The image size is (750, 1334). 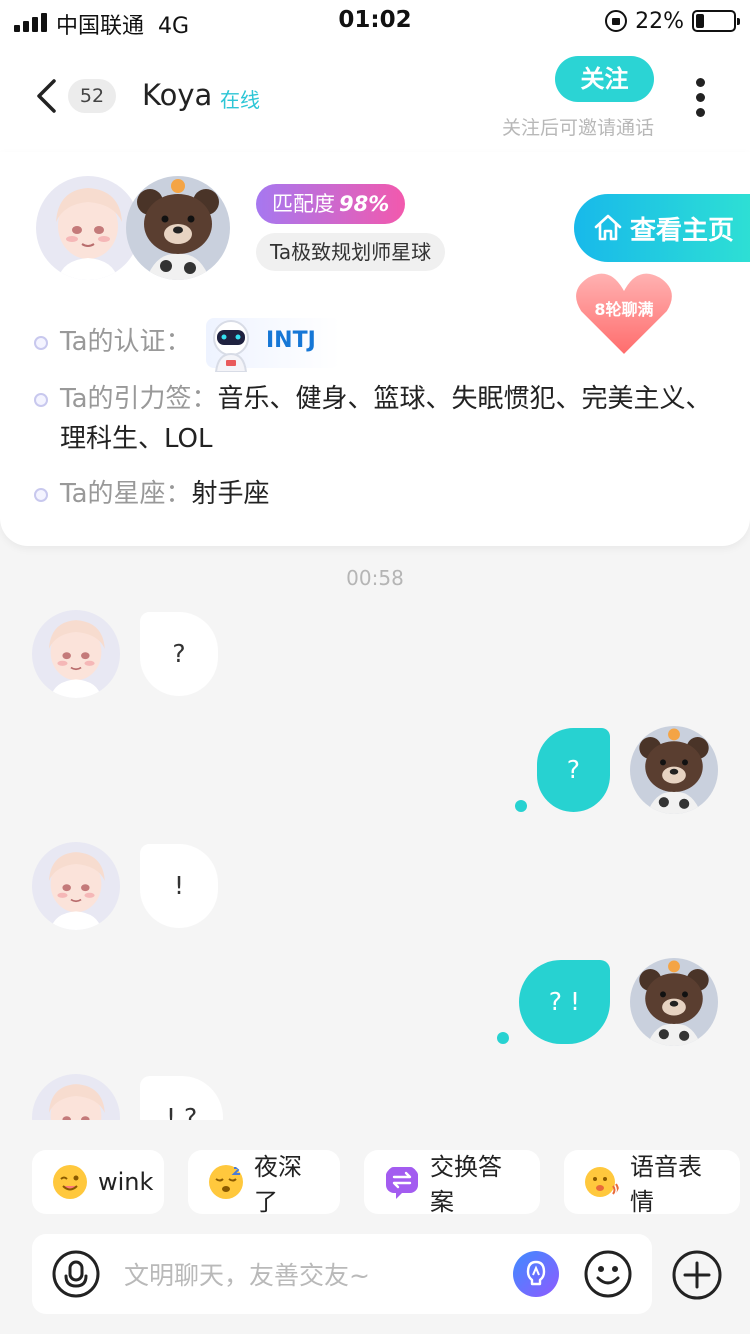 I want to click on unread-count-badge: 52, so click(x=92, y=96).